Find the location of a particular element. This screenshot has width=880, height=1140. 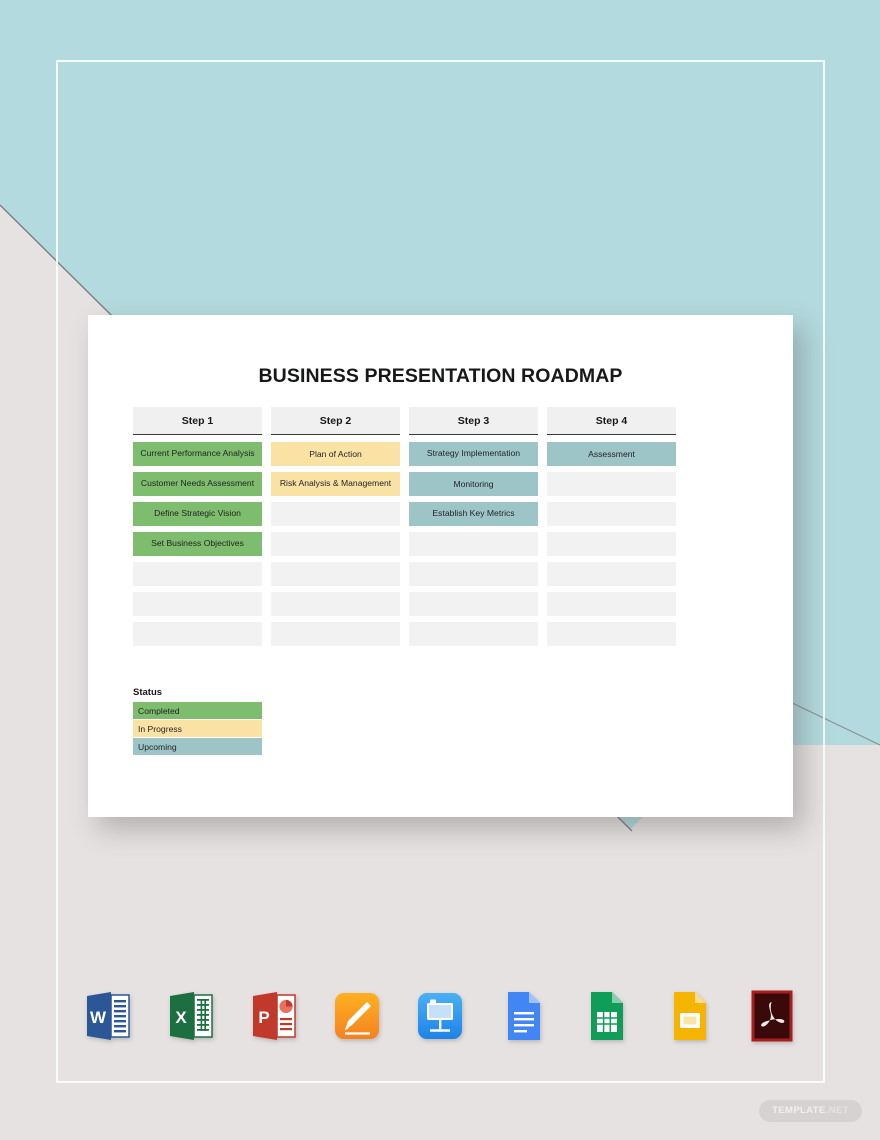

roadmap-column: Step 4 Assessment is located at coordinates (611, 529).